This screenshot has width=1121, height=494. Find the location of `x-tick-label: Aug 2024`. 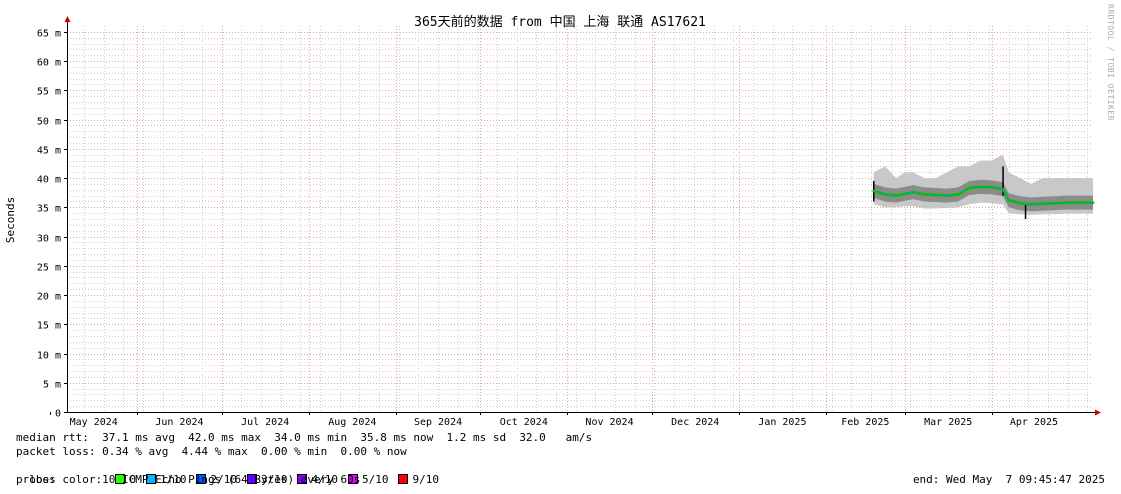

x-tick-label: Aug 2024 is located at coordinates (352, 422).